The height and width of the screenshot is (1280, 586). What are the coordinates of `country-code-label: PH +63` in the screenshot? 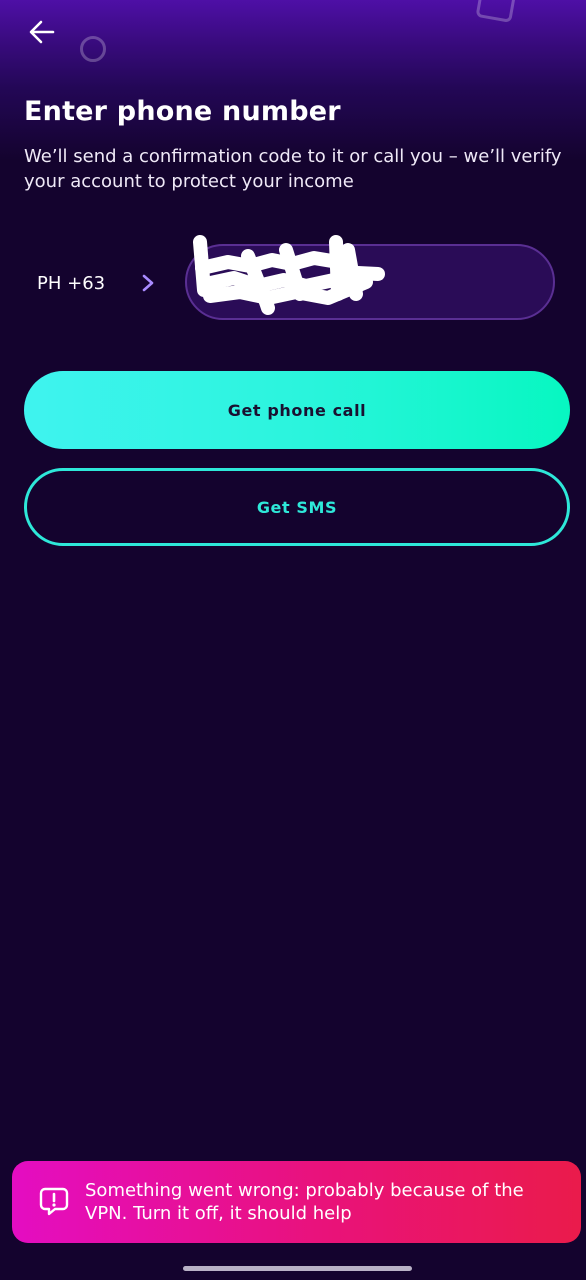 It's located at (71, 283).